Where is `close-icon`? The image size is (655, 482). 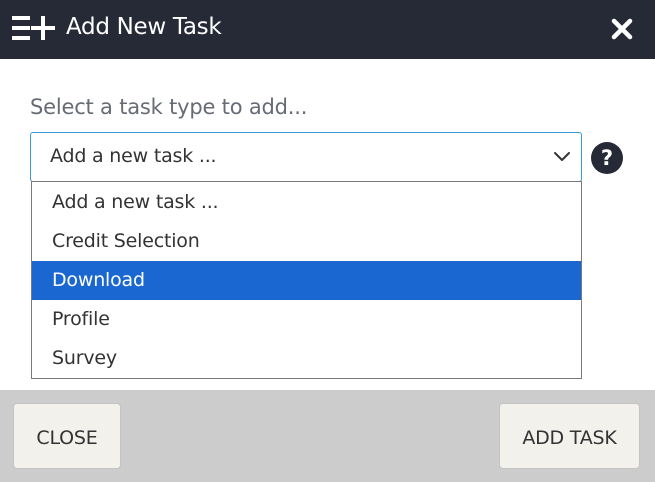
close-icon is located at coordinates (622, 29).